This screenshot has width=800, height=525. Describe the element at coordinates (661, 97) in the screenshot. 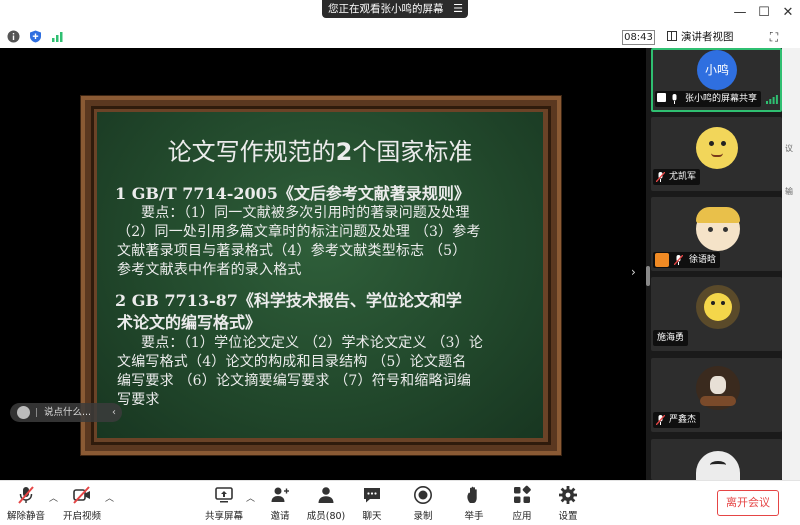

I see `screen-share-icon` at that location.